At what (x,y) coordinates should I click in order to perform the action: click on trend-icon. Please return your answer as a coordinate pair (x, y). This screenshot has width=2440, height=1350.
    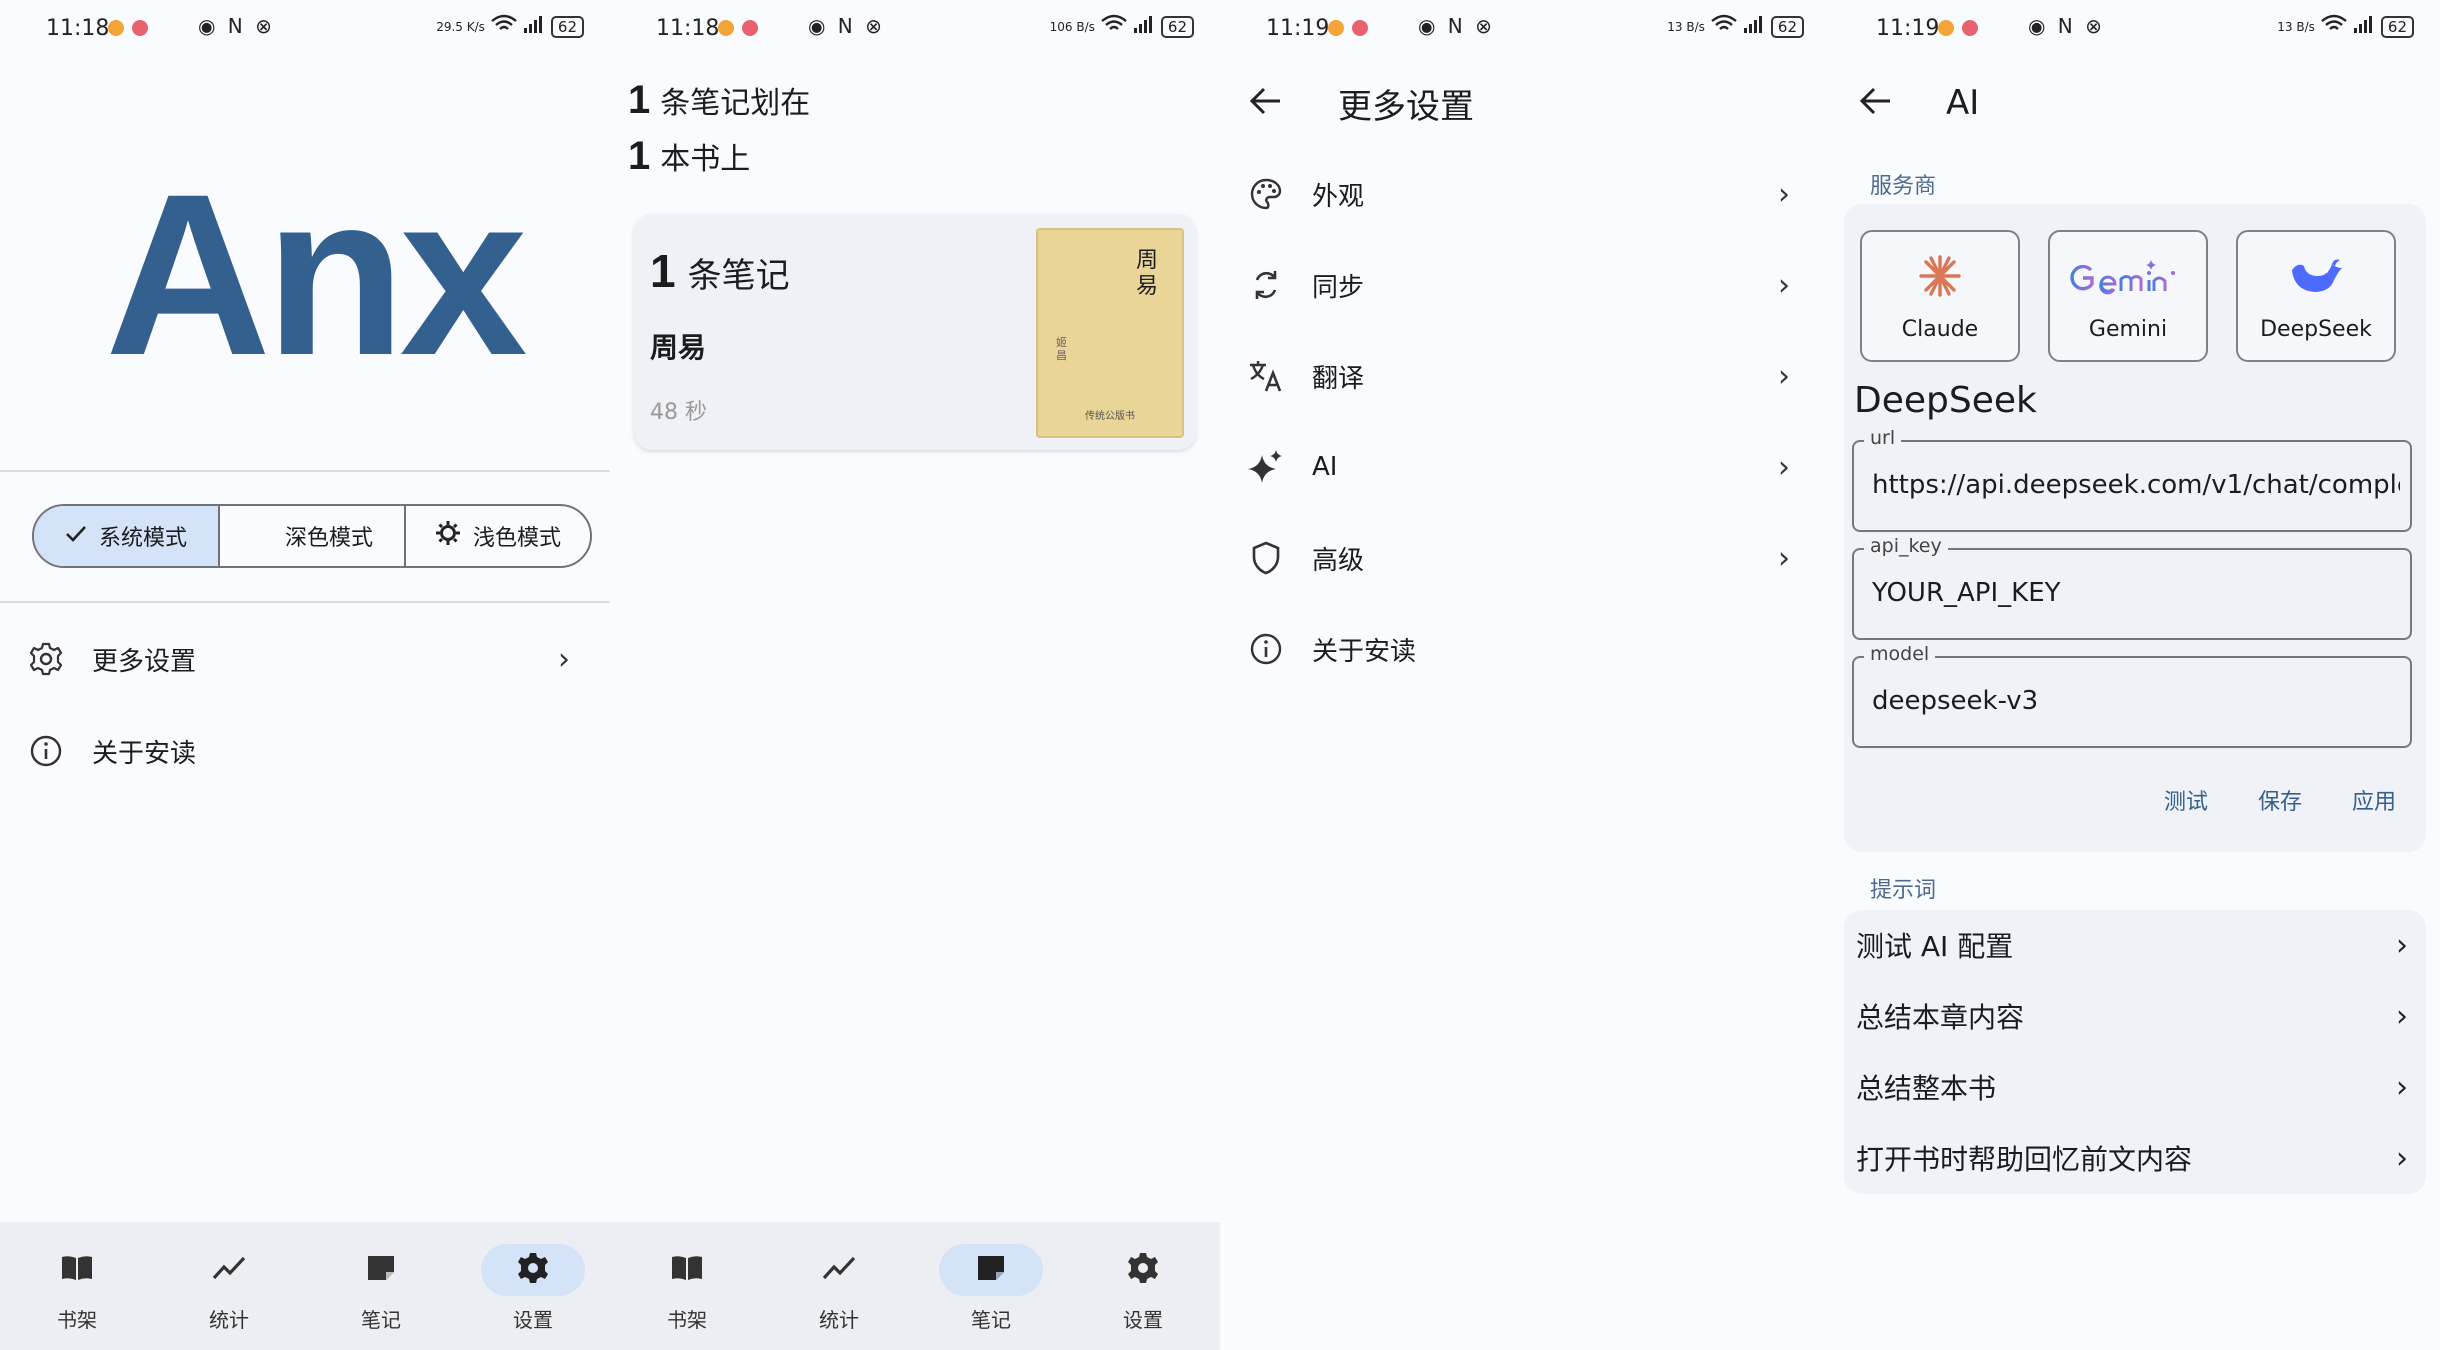
    Looking at the image, I should click on (229, 1270).